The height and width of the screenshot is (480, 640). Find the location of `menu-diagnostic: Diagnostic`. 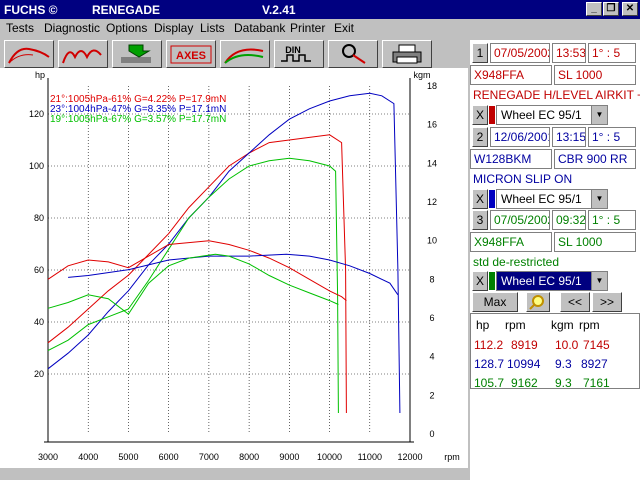

menu-diagnostic: Diagnostic is located at coordinates (72, 28).